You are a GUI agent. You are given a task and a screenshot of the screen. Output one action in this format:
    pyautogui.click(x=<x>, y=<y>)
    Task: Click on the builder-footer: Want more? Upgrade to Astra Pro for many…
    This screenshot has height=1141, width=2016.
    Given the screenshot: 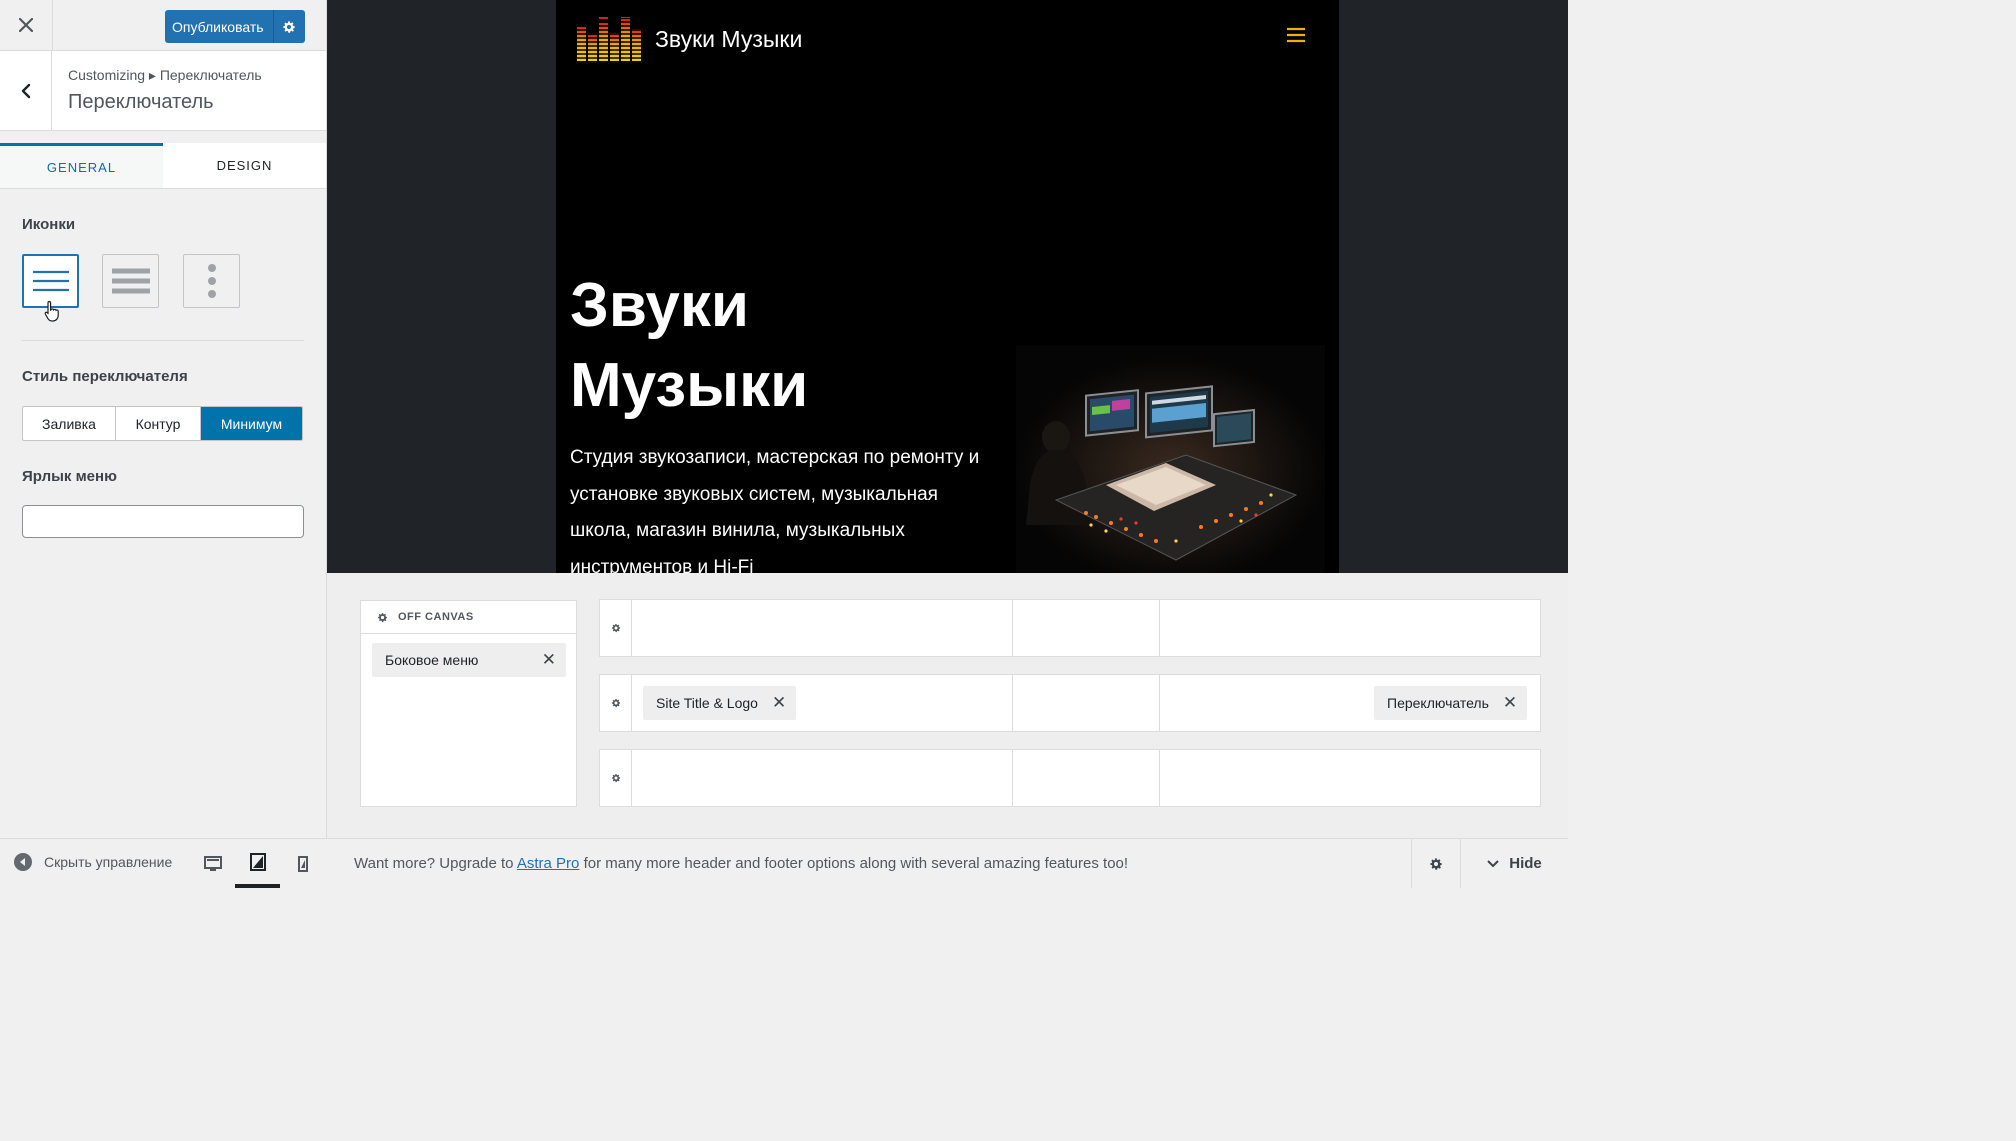 What is the action you would take?
    pyautogui.click(x=947, y=863)
    